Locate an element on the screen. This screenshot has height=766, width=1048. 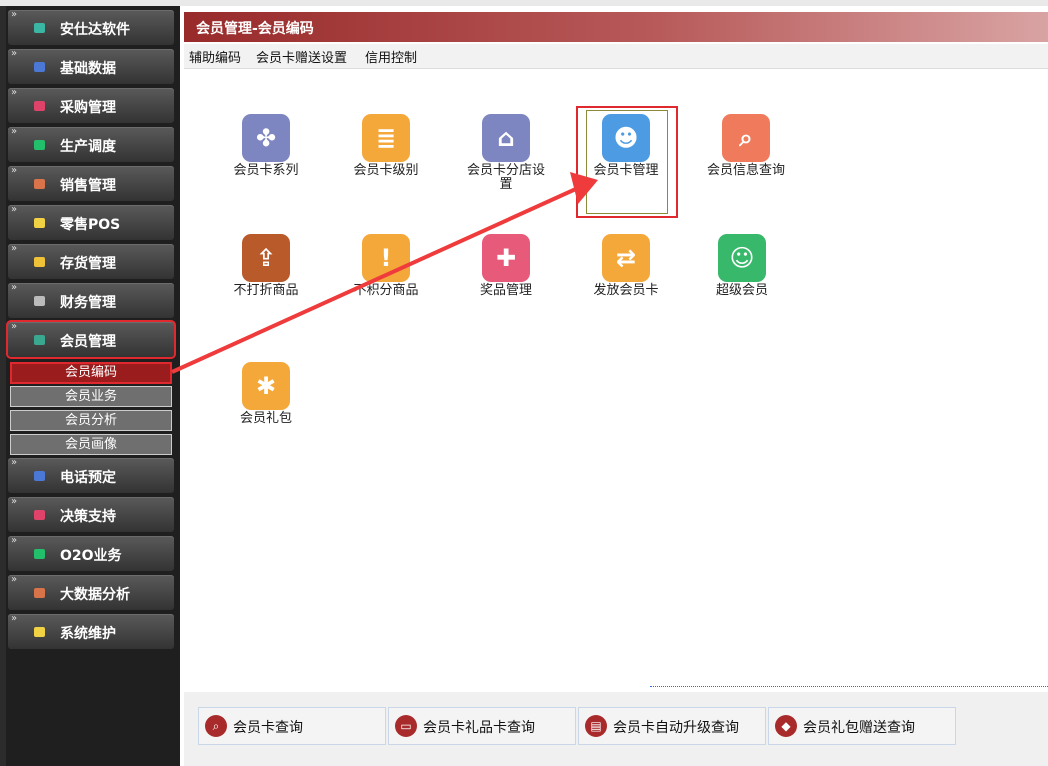
arrow-line is located at coordinates (375, 280).